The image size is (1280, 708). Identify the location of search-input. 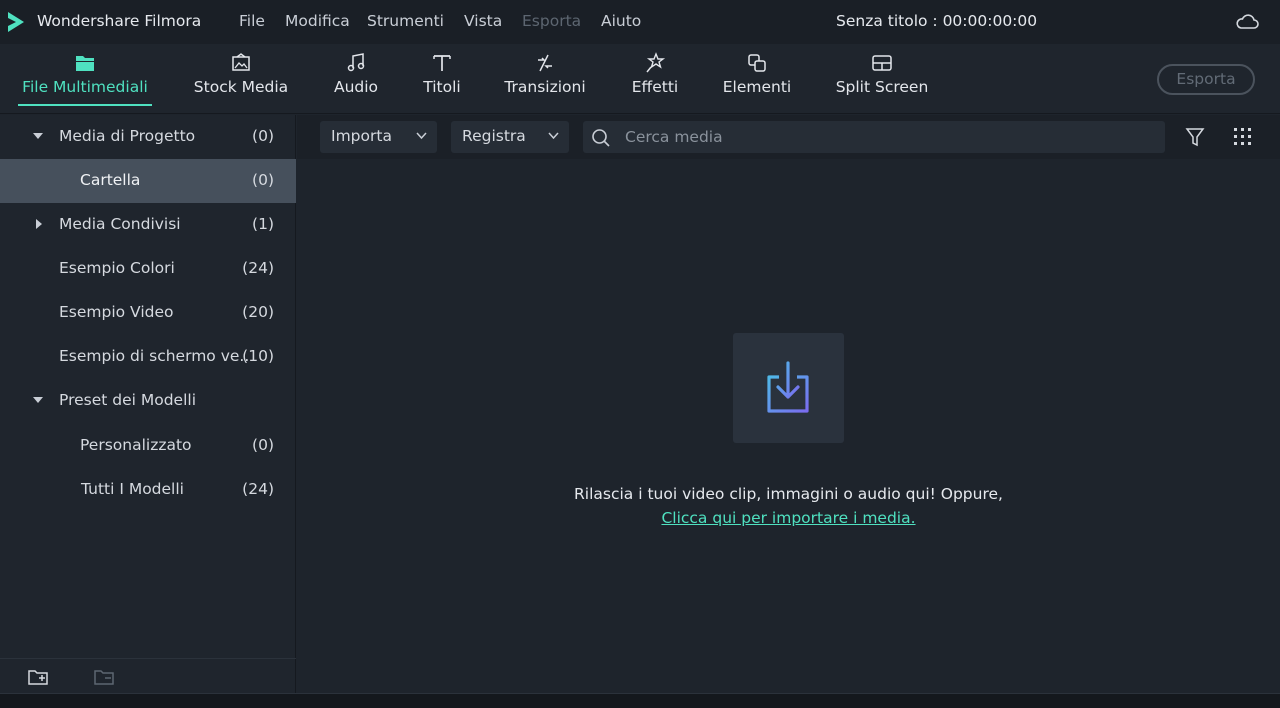
(885, 137).